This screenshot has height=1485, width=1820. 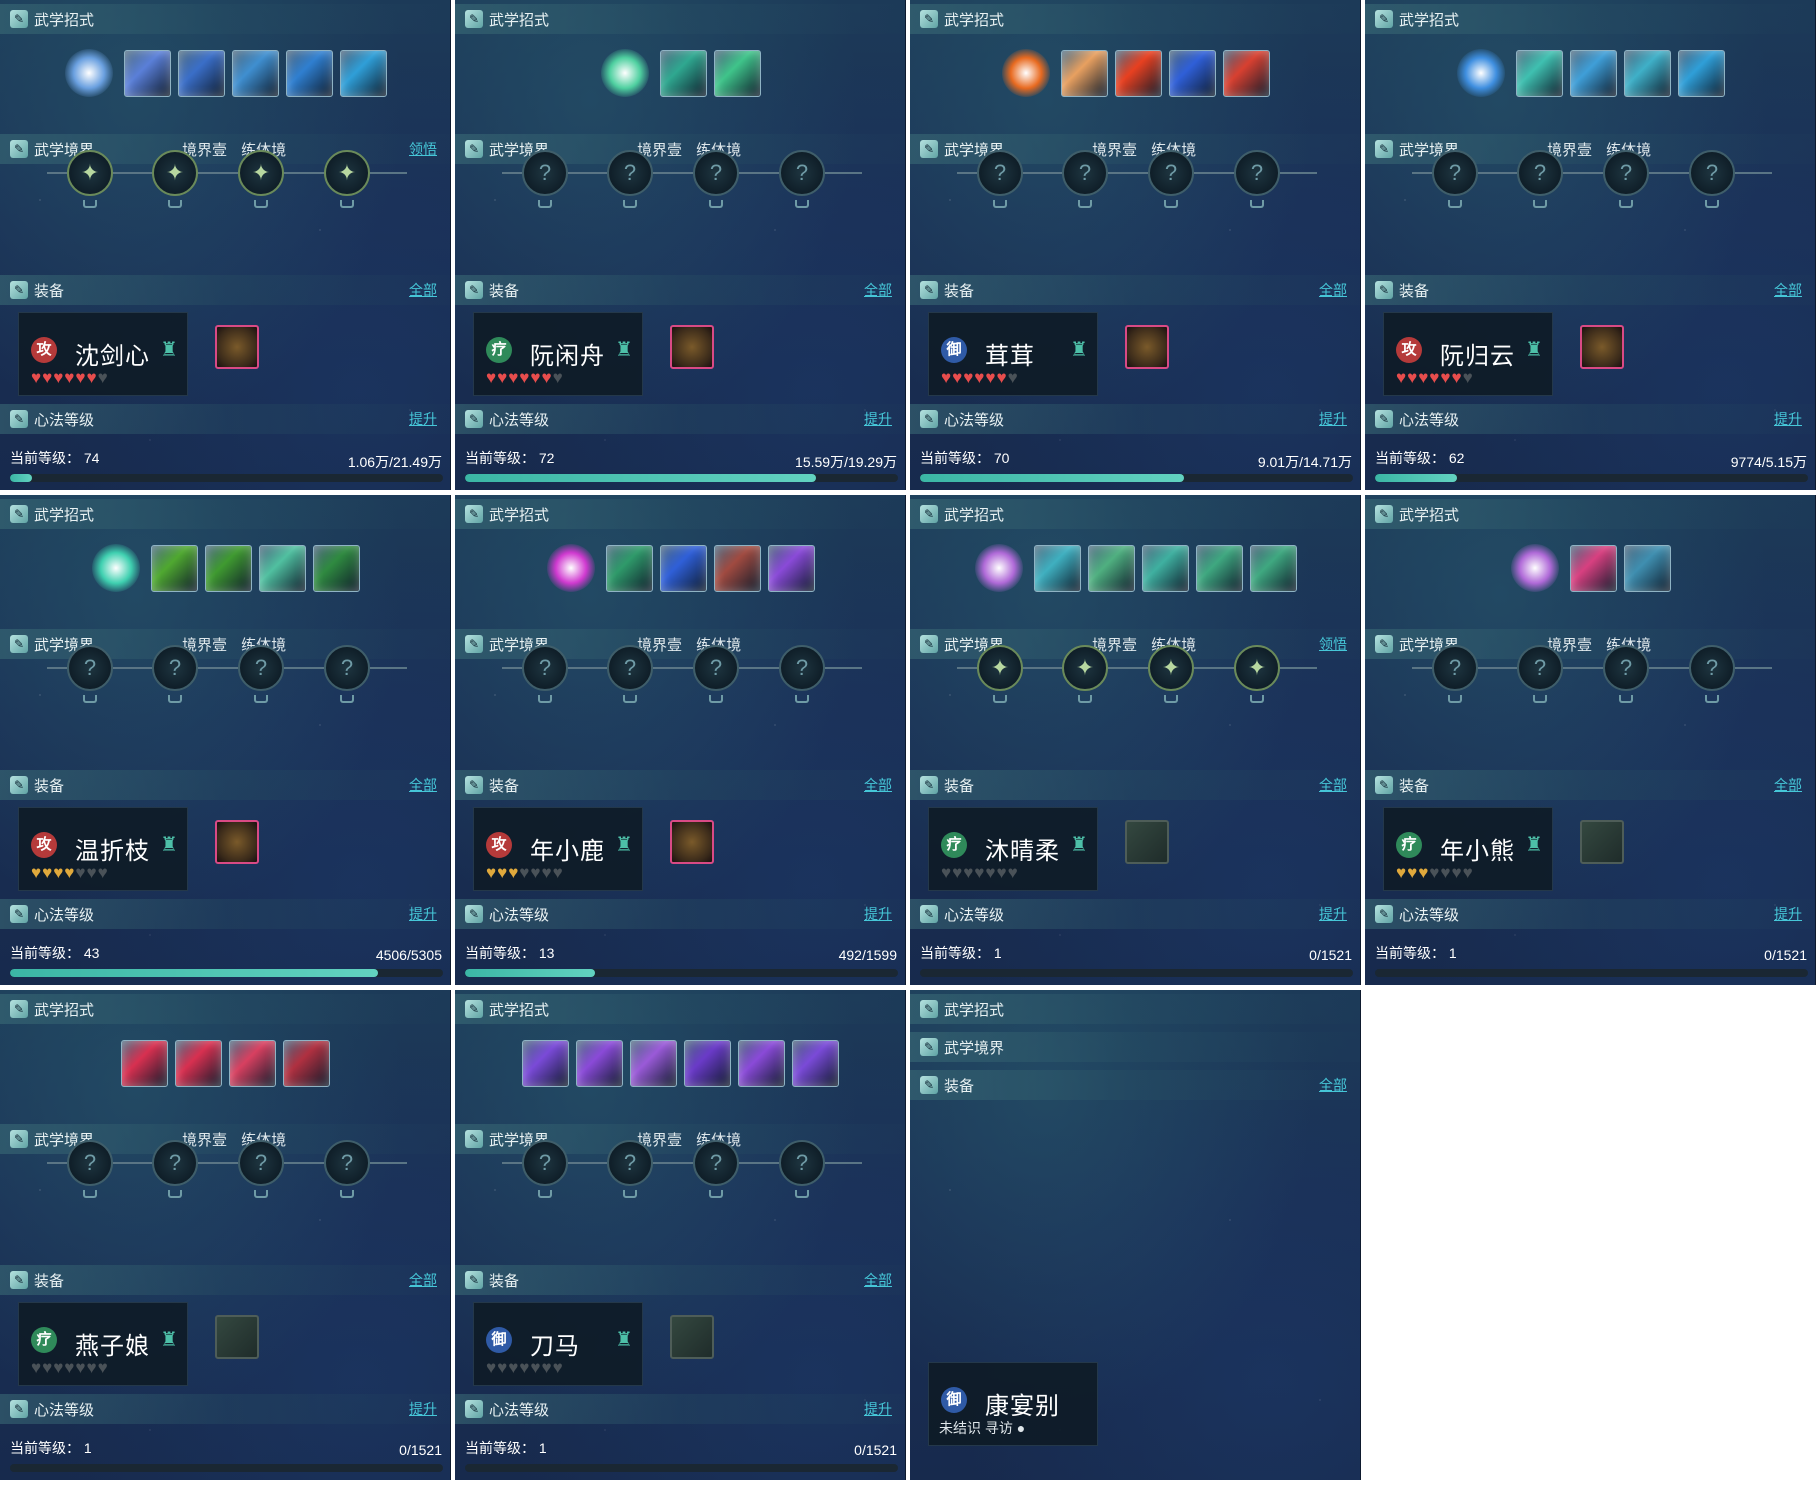 I want to click on character-card: 疗燕子娘 ♜ ♥♥♥♥♥♥♥, so click(x=103, y=1344).